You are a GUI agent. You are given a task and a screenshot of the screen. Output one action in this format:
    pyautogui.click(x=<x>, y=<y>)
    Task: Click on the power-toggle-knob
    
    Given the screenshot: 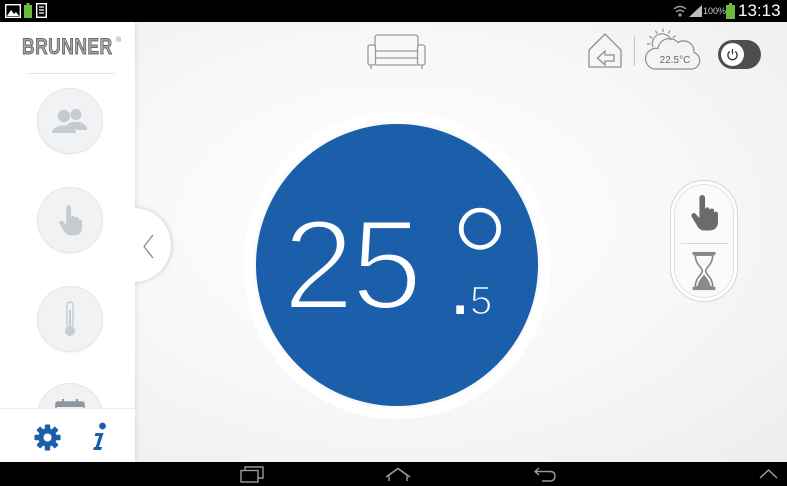 What is the action you would take?
    pyautogui.click(x=732, y=54)
    